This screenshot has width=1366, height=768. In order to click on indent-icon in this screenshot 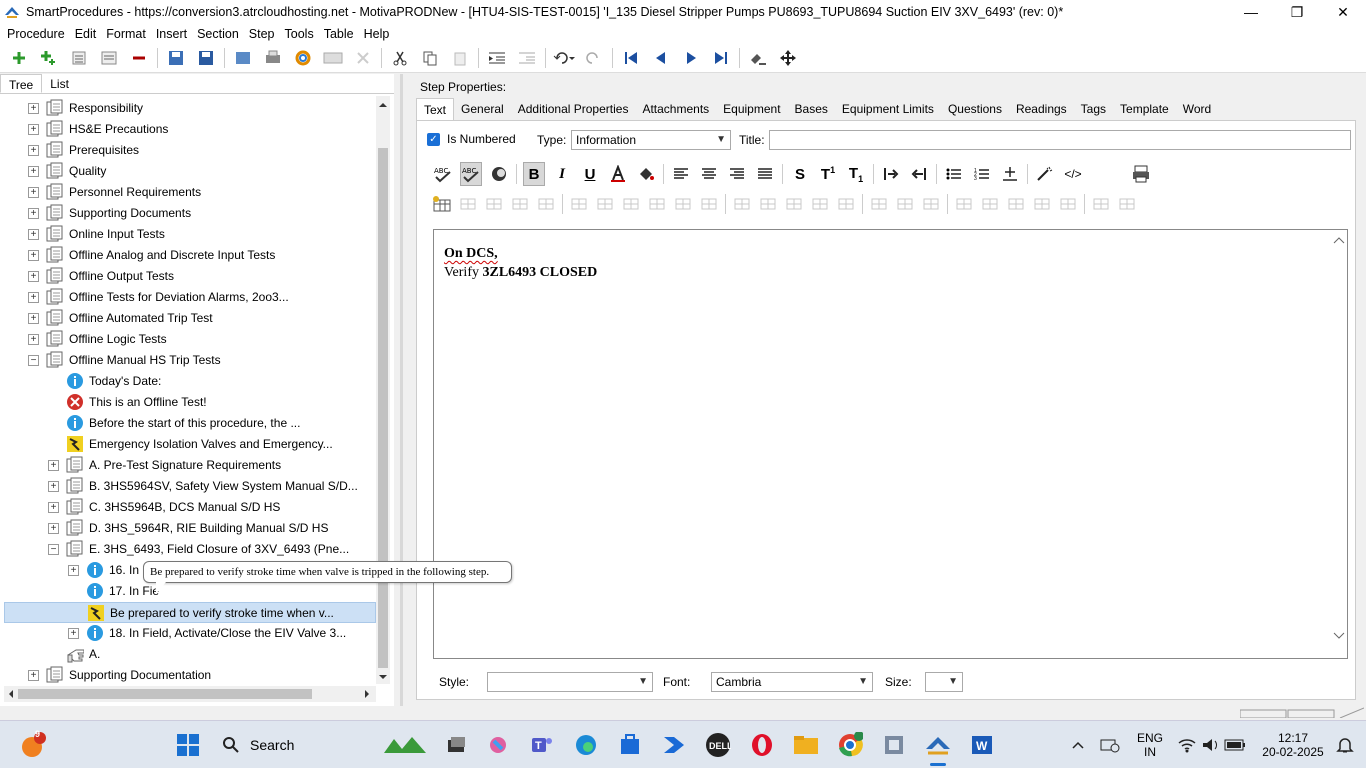, I will do `click(497, 58)`.